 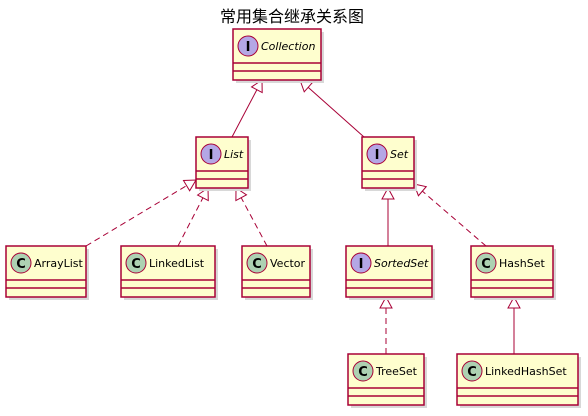 What do you see at coordinates (277, 272) in the screenshot?
I see `class-node-vector: C Vector` at bounding box center [277, 272].